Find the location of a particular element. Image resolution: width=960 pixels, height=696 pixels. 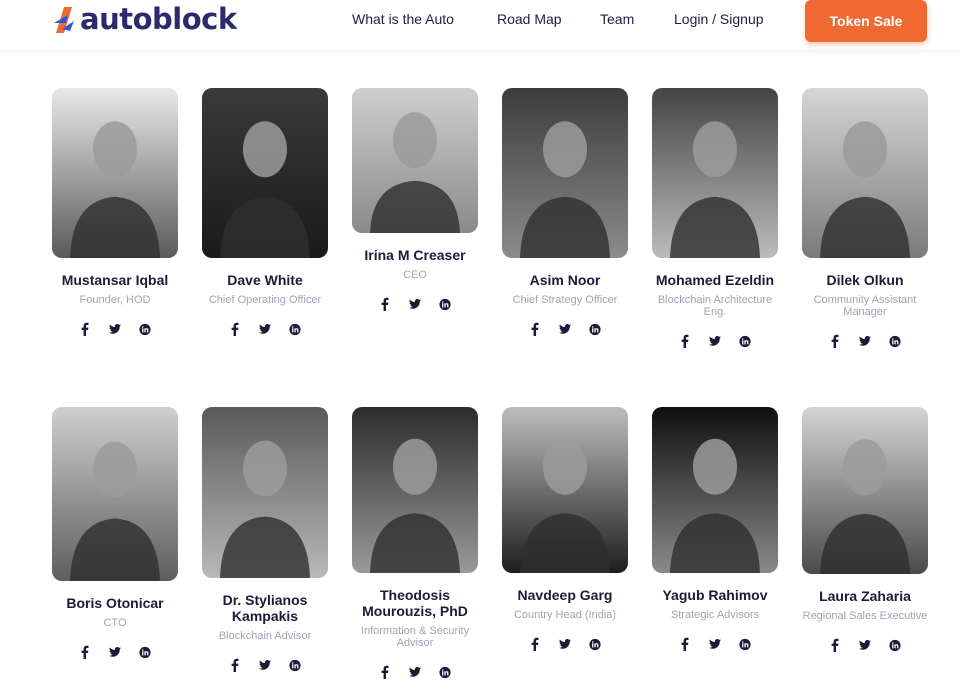

nav-what-is-auto: What is the Auto is located at coordinates (403, 19).